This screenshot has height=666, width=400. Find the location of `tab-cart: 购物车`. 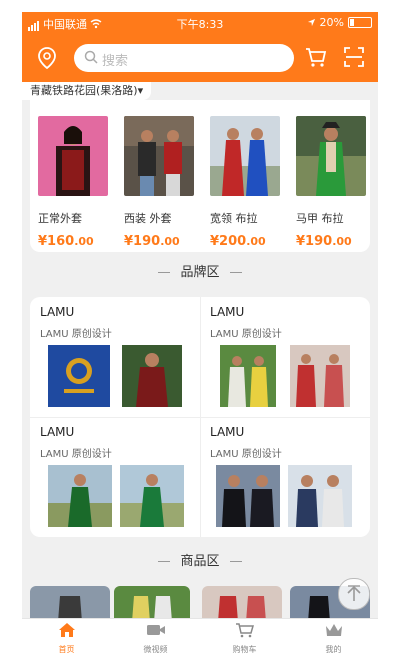

tab-cart: 购物车 is located at coordinates (244, 636).